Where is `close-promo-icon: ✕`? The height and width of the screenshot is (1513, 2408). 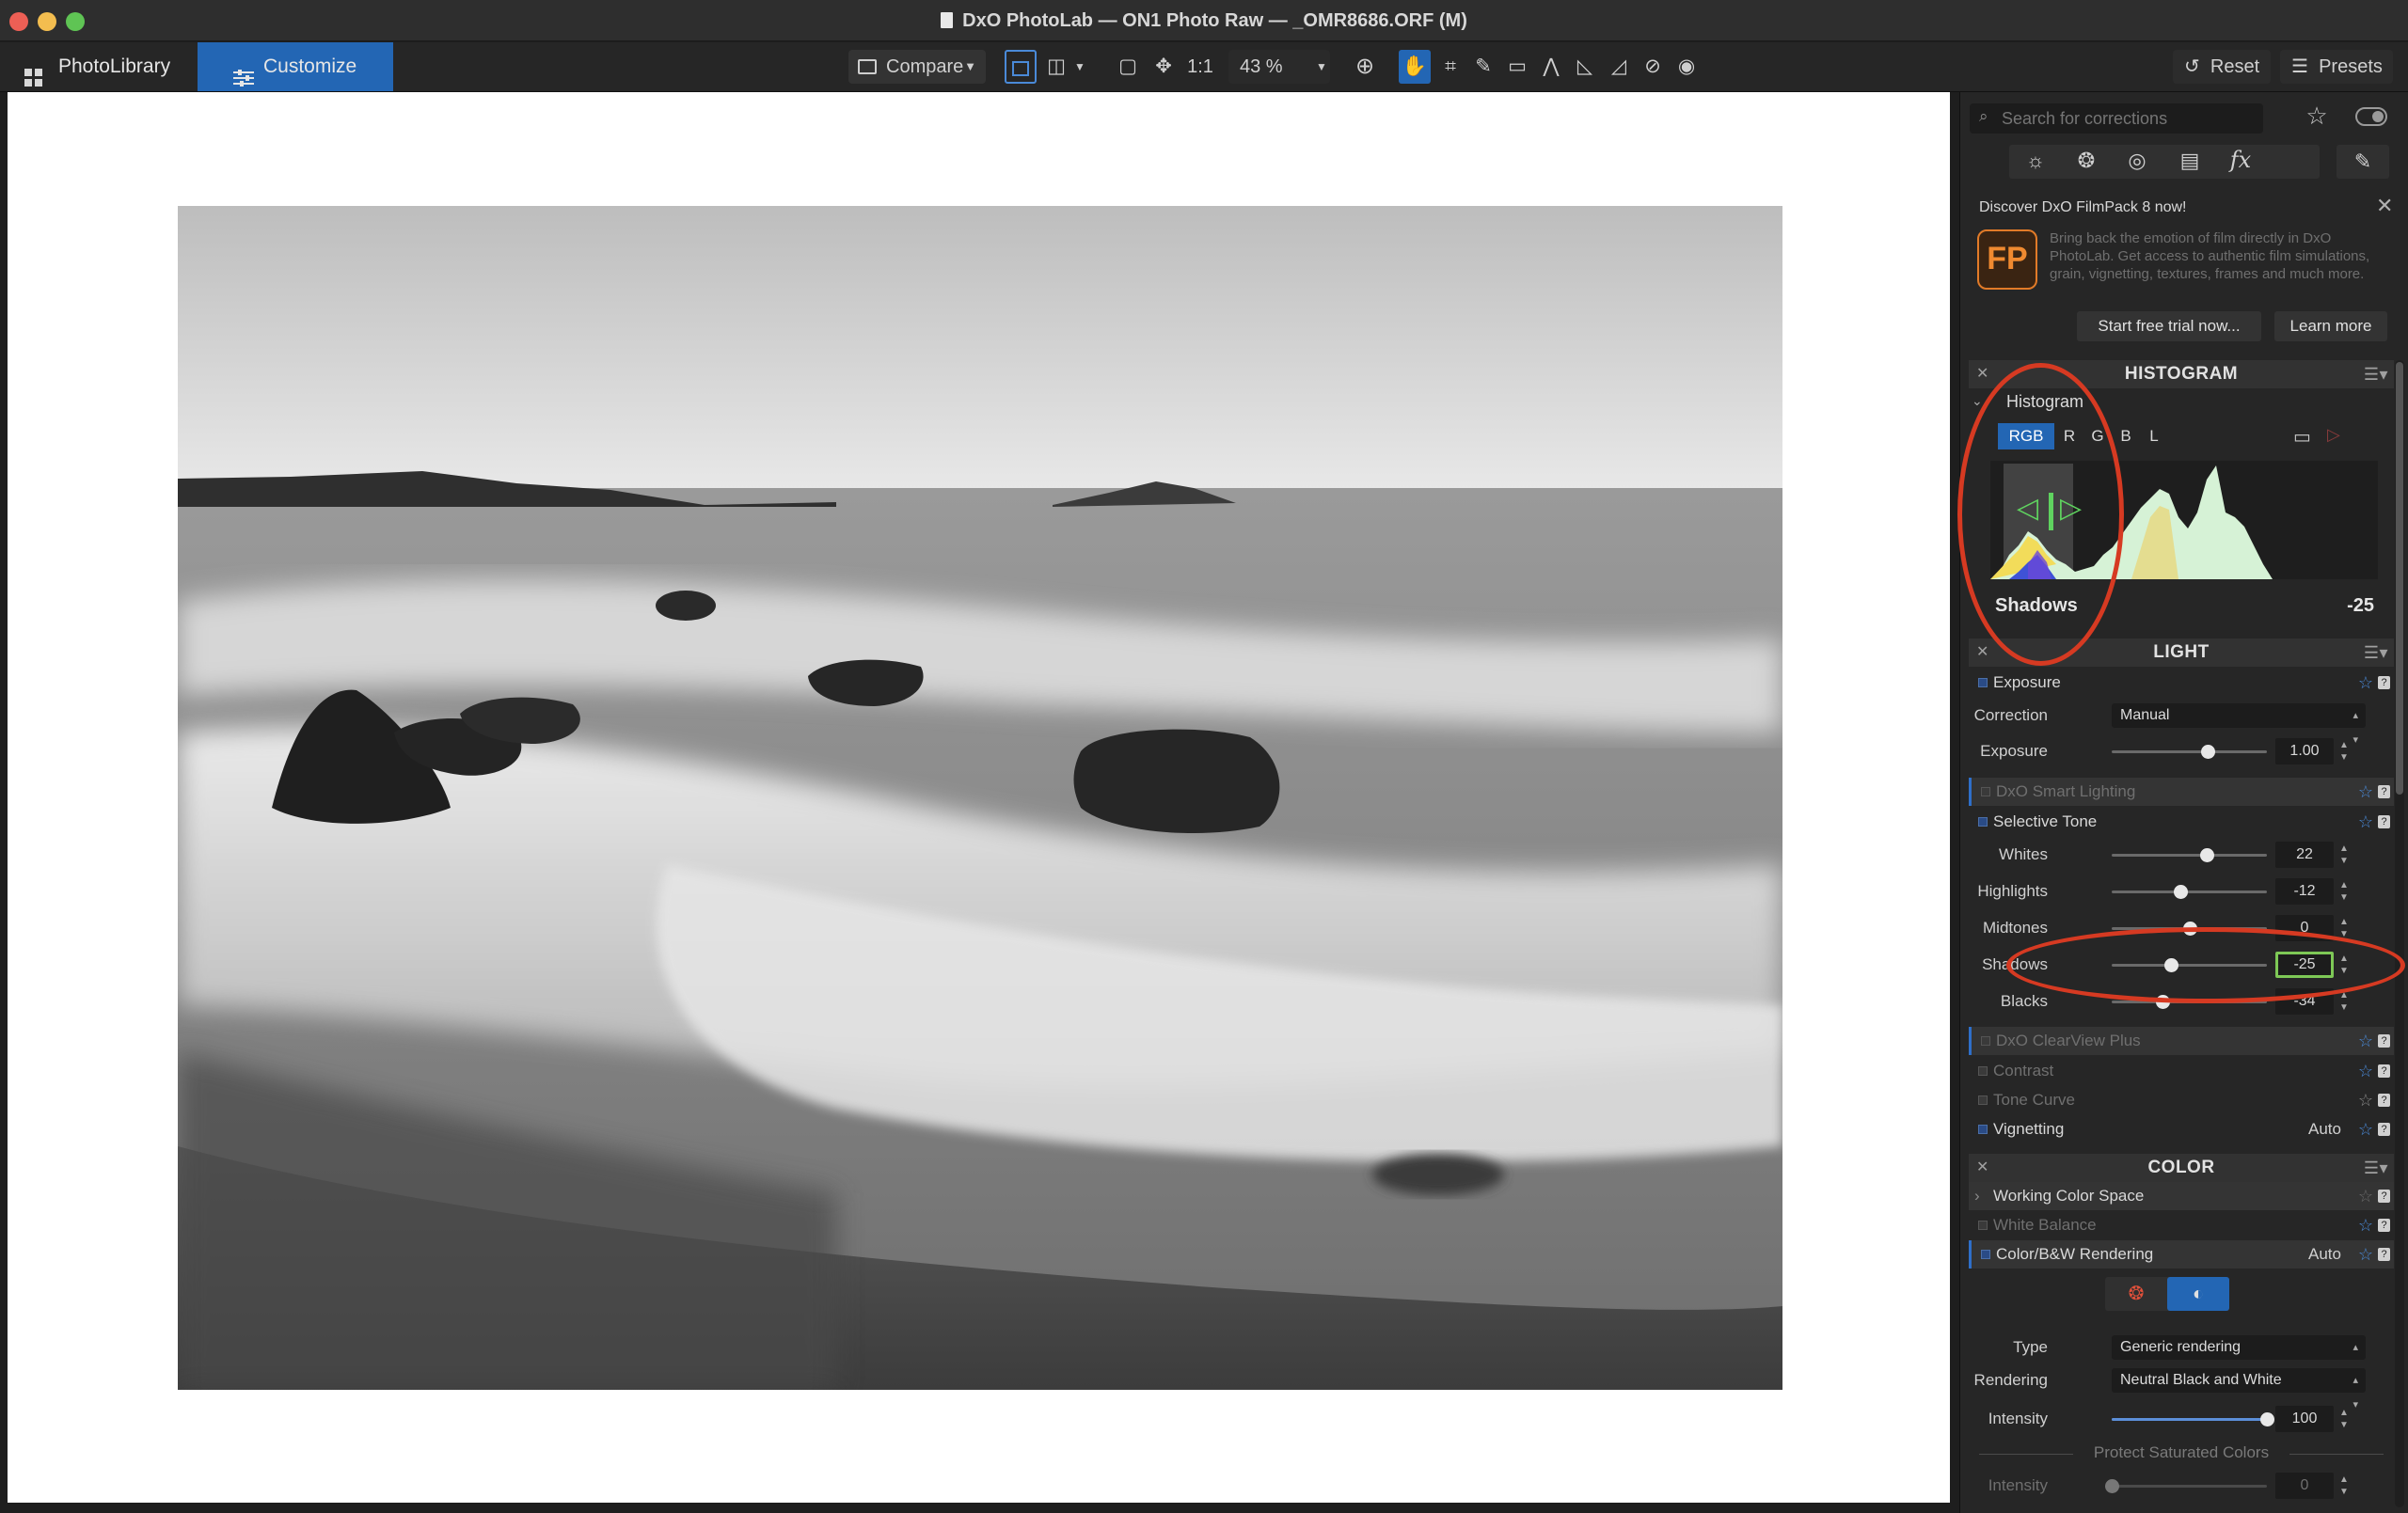 close-promo-icon: ✕ is located at coordinates (2385, 206).